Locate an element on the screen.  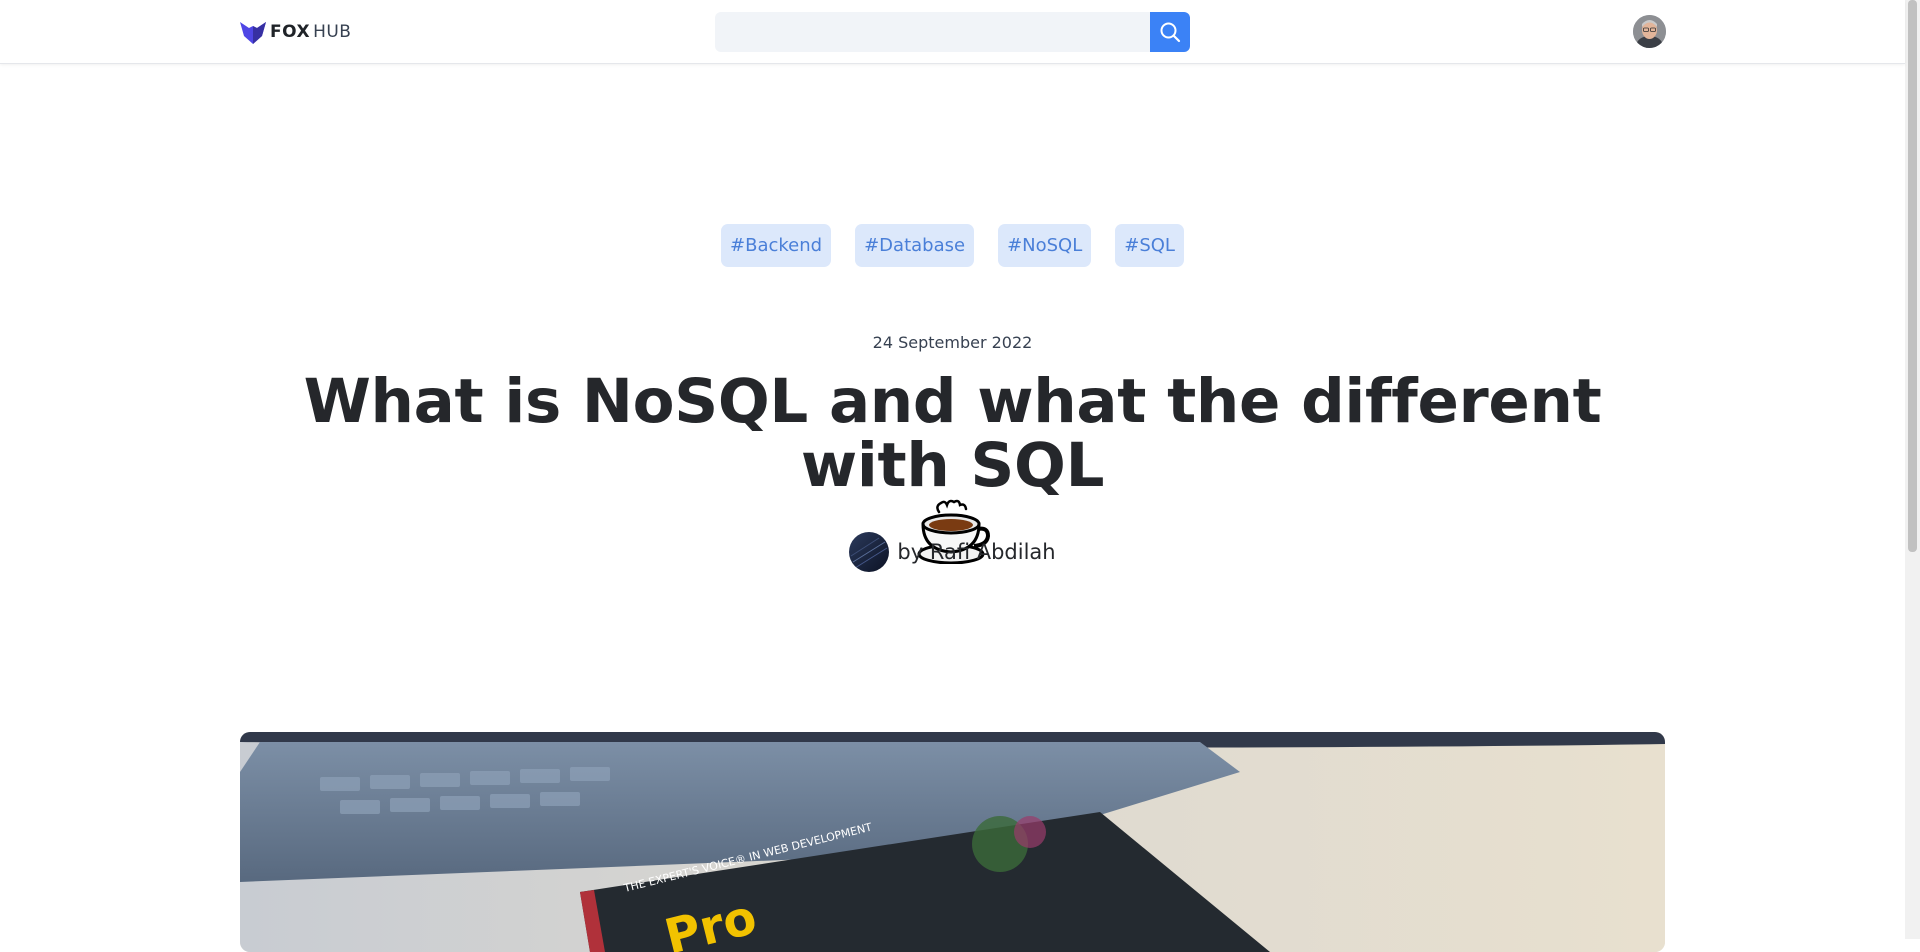
brand-logo: FOX HUB is located at coordinates (295, 32).